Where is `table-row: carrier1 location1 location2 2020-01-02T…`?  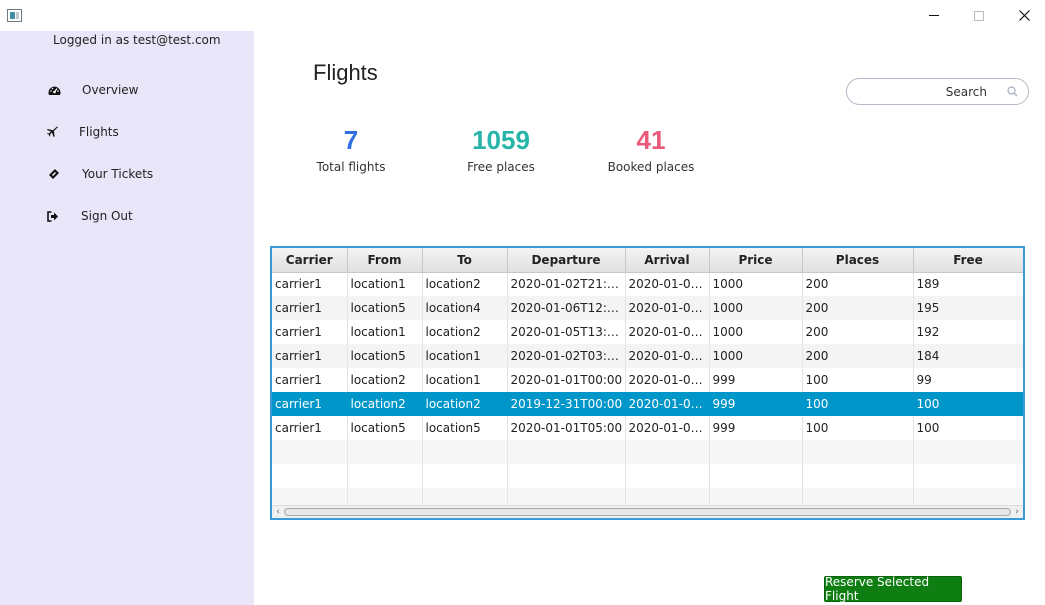
table-row: carrier1 location1 location2 2020-01-02T… is located at coordinates (647, 284).